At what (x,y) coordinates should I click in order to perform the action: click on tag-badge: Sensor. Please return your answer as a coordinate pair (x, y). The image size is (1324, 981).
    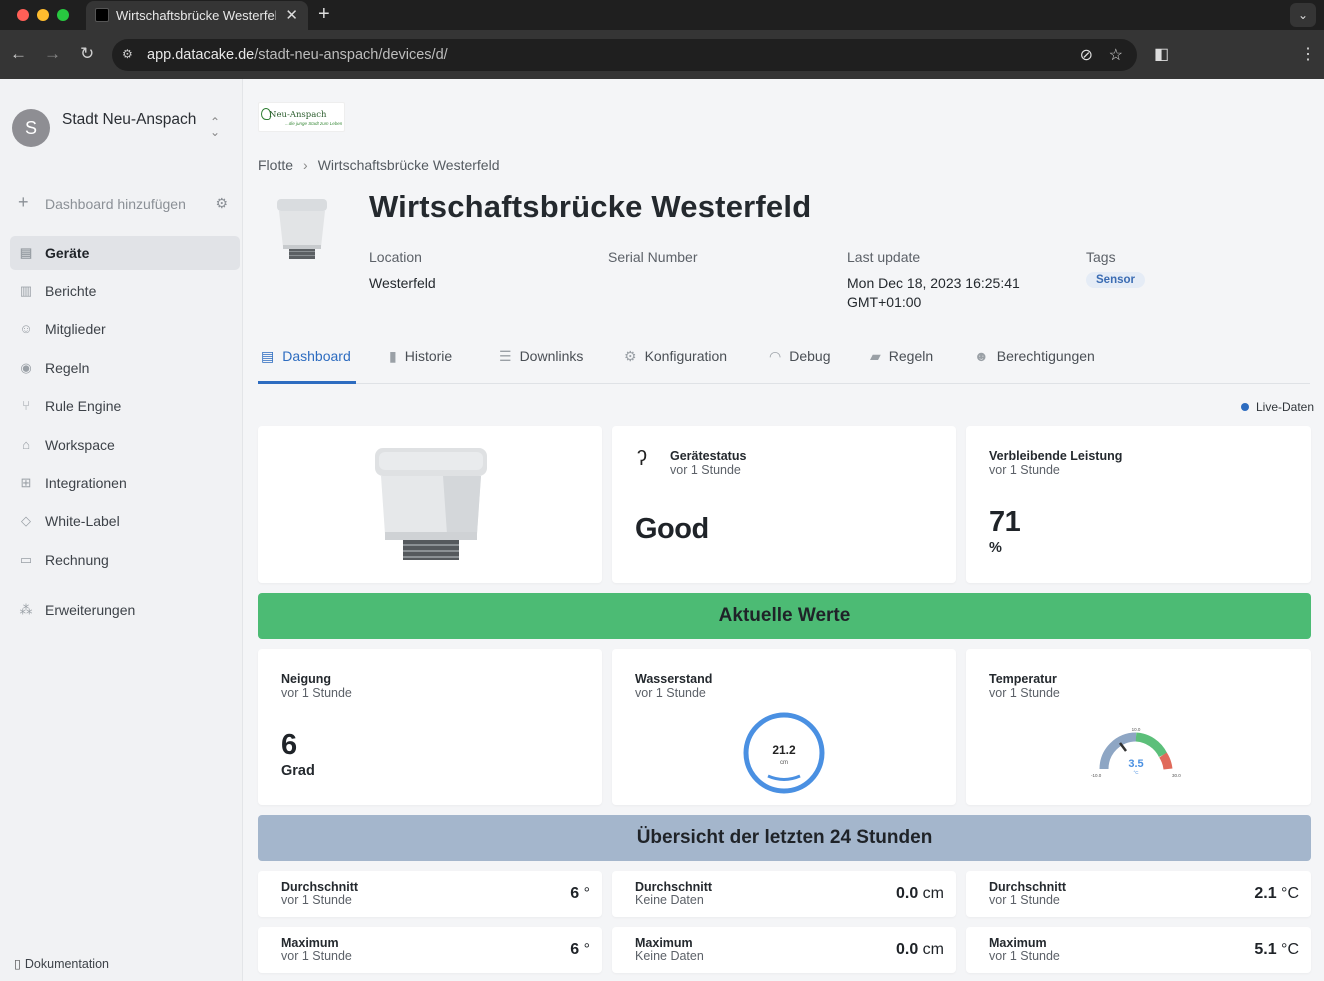
    Looking at the image, I should click on (1115, 280).